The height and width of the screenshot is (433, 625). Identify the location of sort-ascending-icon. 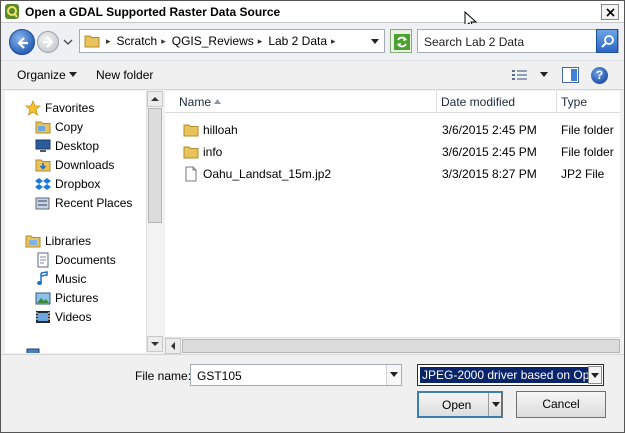
(217, 101).